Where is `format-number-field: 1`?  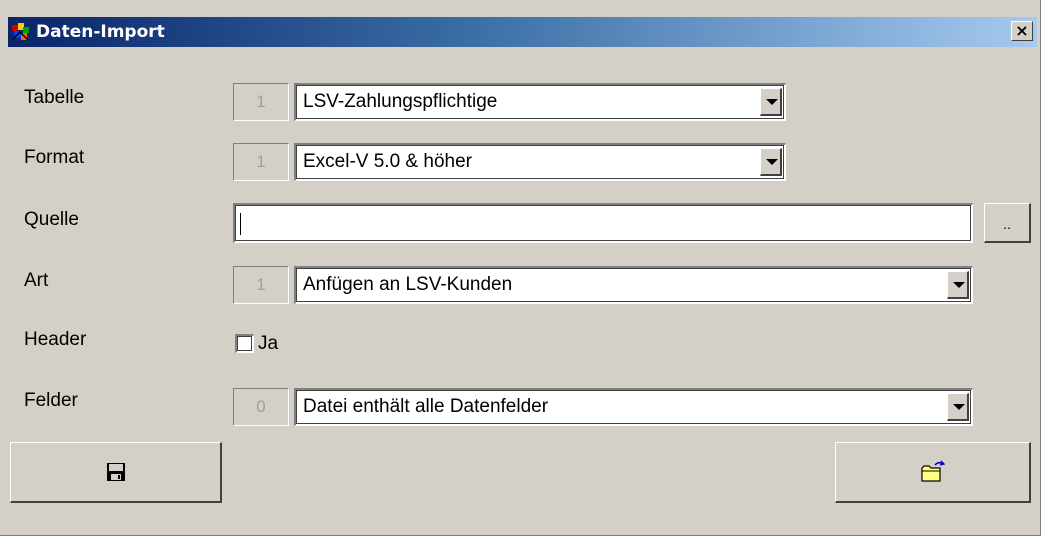 format-number-field: 1 is located at coordinates (261, 162).